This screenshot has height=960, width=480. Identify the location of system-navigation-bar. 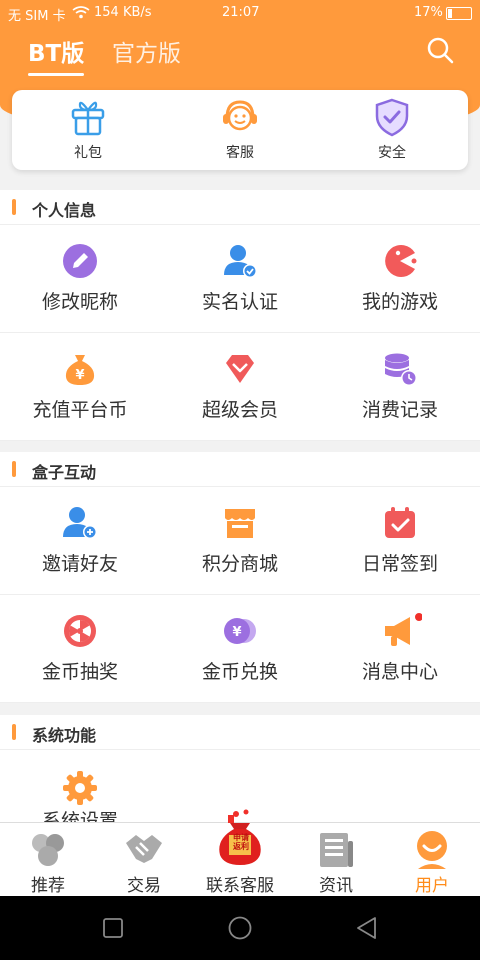
(240, 928).